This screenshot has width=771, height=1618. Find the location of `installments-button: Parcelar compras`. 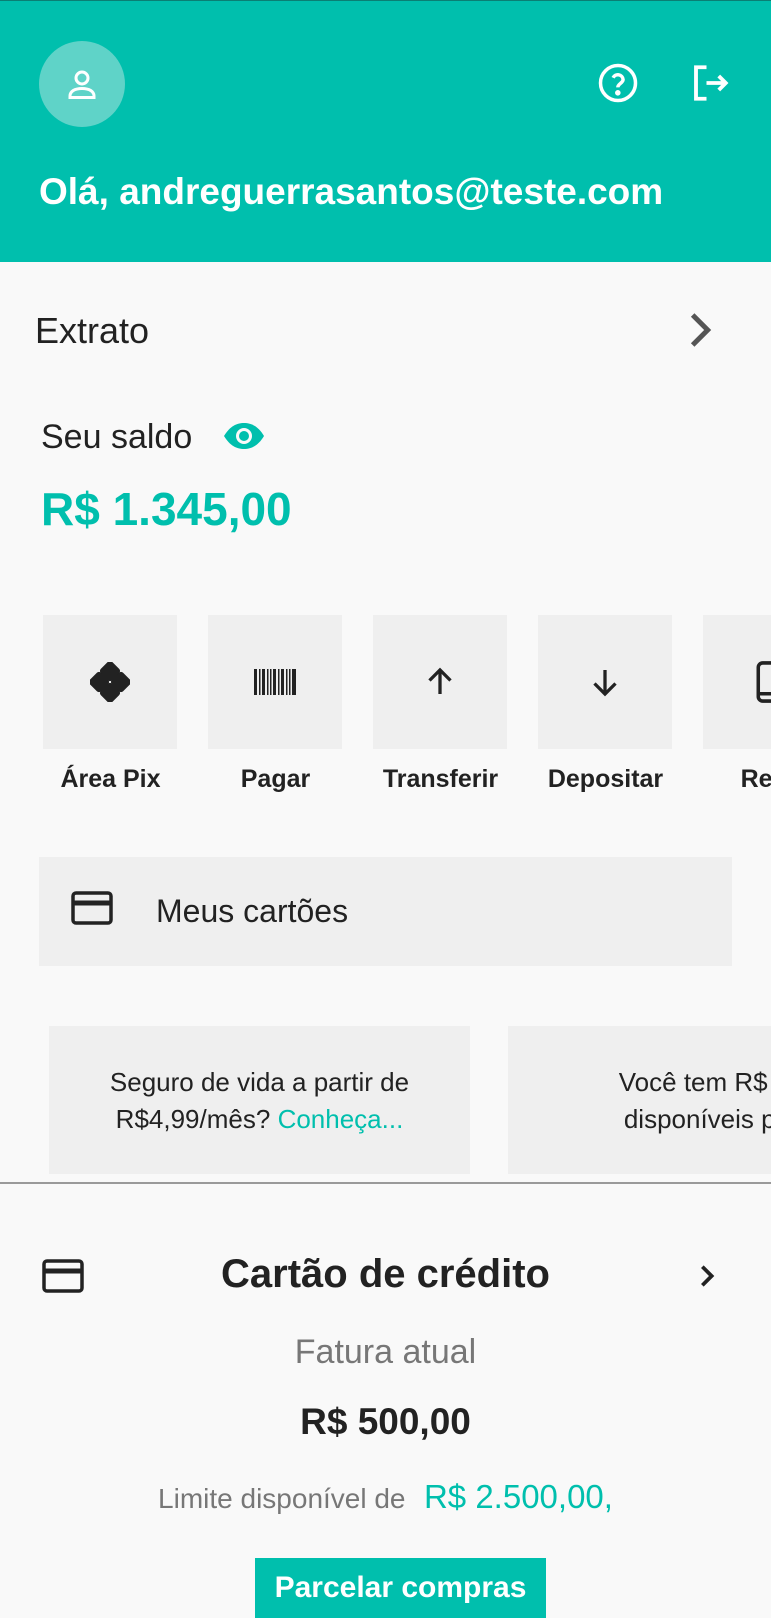

installments-button: Parcelar compras is located at coordinates (400, 1588).